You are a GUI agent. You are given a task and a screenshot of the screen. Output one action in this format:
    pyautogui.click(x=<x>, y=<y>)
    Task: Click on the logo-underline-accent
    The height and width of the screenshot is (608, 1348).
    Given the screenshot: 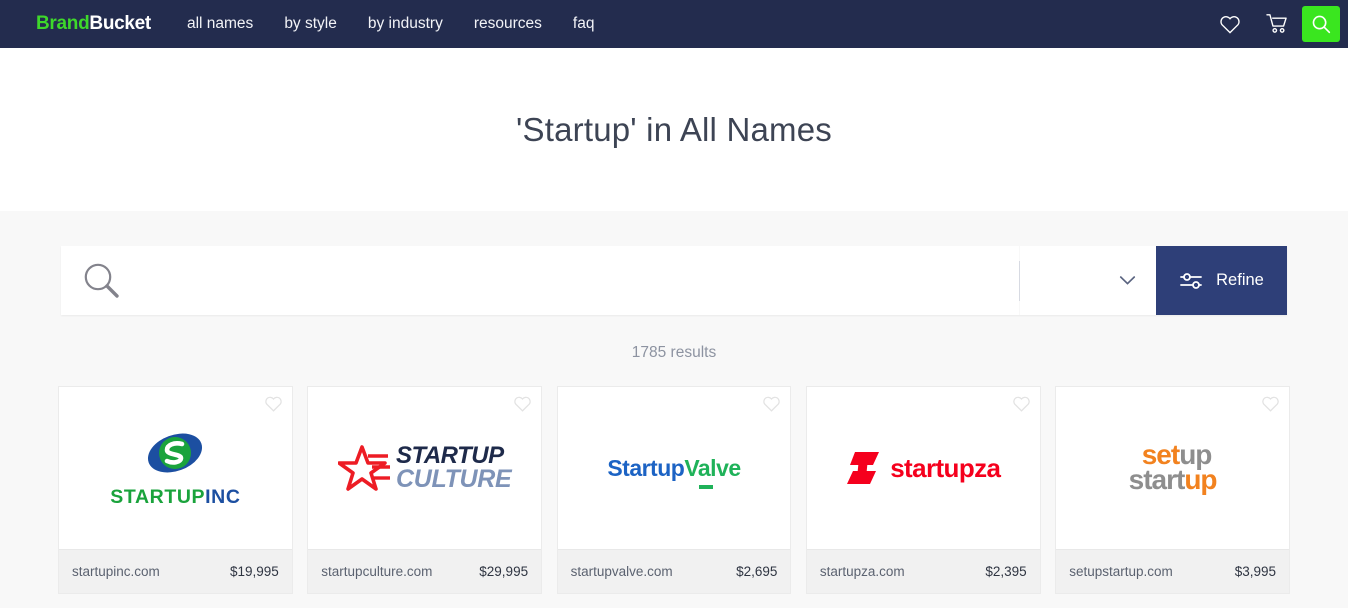 What is the action you would take?
    pyautogui.click(x=706, y=486)
    